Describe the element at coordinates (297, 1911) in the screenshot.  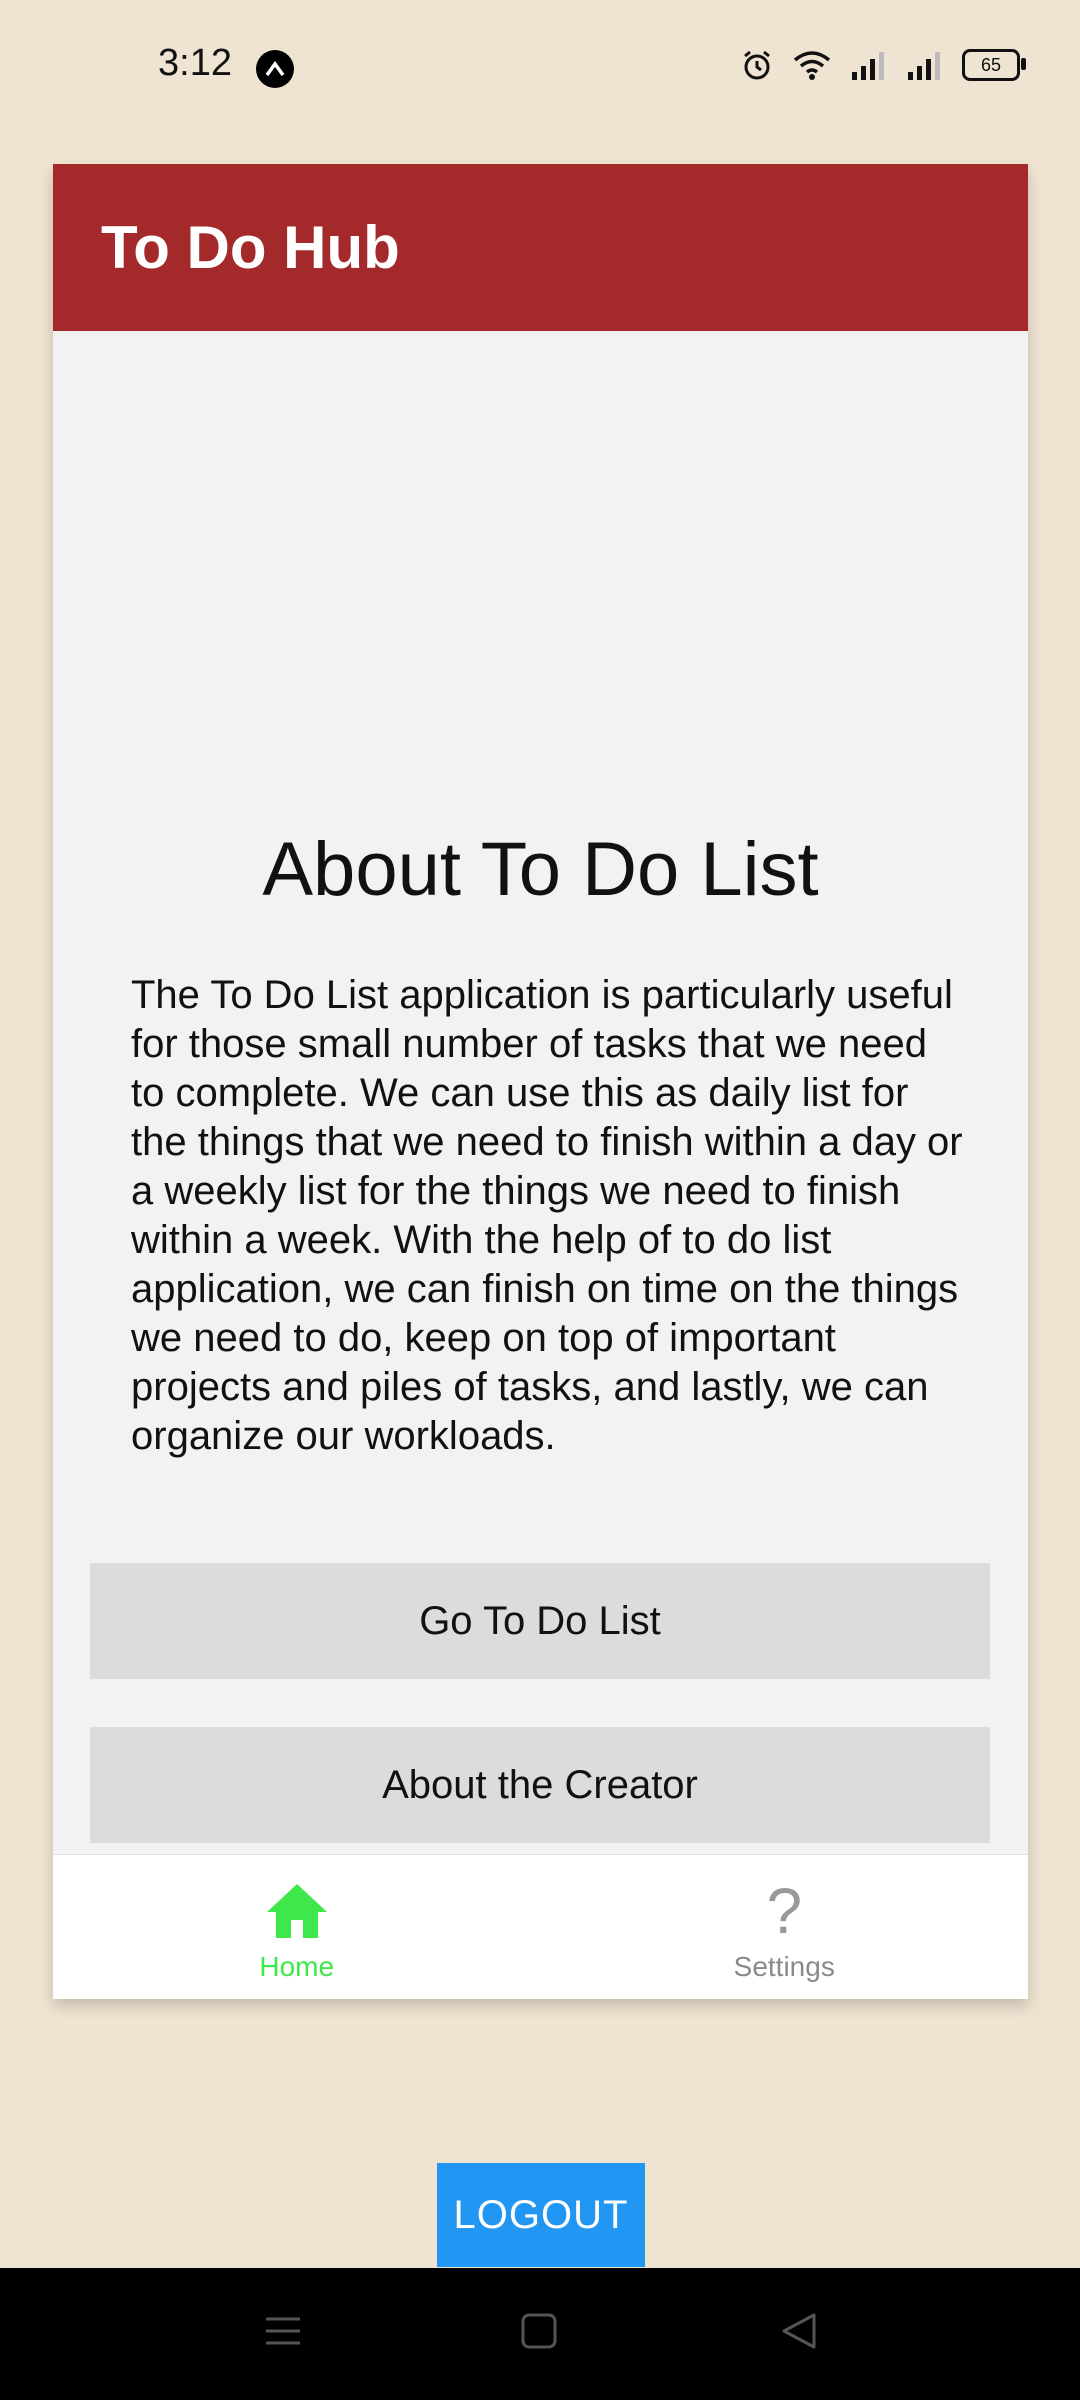
I see `home-icon` at that location.